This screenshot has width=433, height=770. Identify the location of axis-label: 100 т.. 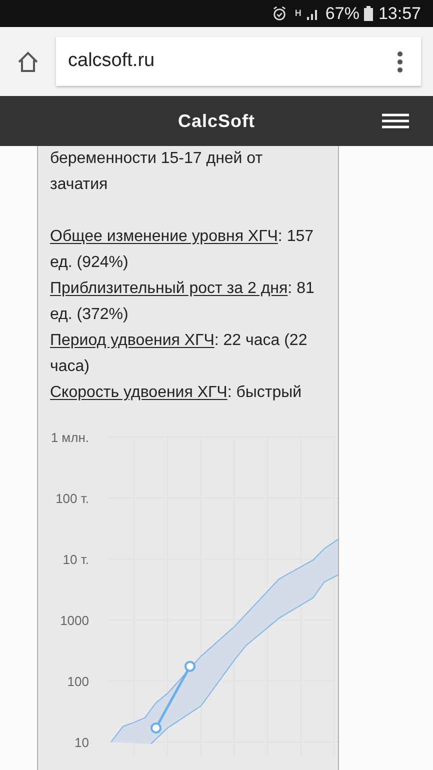
(72, 498).